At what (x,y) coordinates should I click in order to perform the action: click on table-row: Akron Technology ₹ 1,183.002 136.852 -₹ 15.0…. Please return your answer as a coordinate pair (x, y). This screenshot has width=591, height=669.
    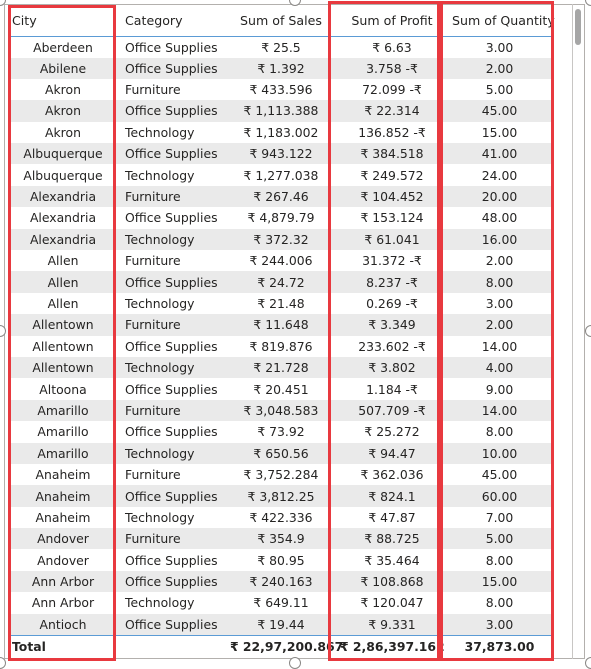
    Looking at the image, I should click on (280, 132).